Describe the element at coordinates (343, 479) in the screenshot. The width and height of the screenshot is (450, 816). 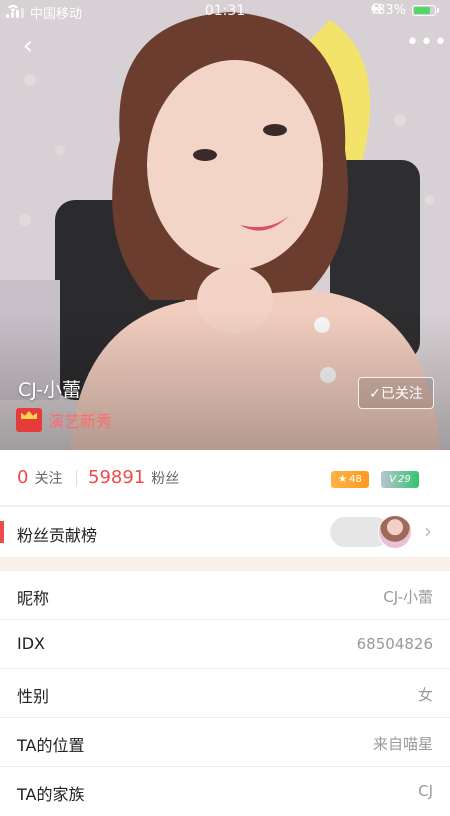
I see `star-icon: ★` at that location.